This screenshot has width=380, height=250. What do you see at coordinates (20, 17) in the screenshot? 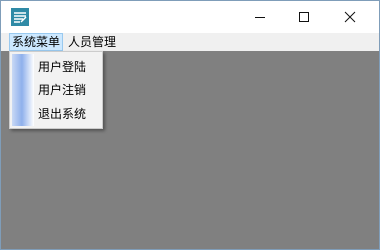
I see `app-icon` at bounding box center [20, 17].